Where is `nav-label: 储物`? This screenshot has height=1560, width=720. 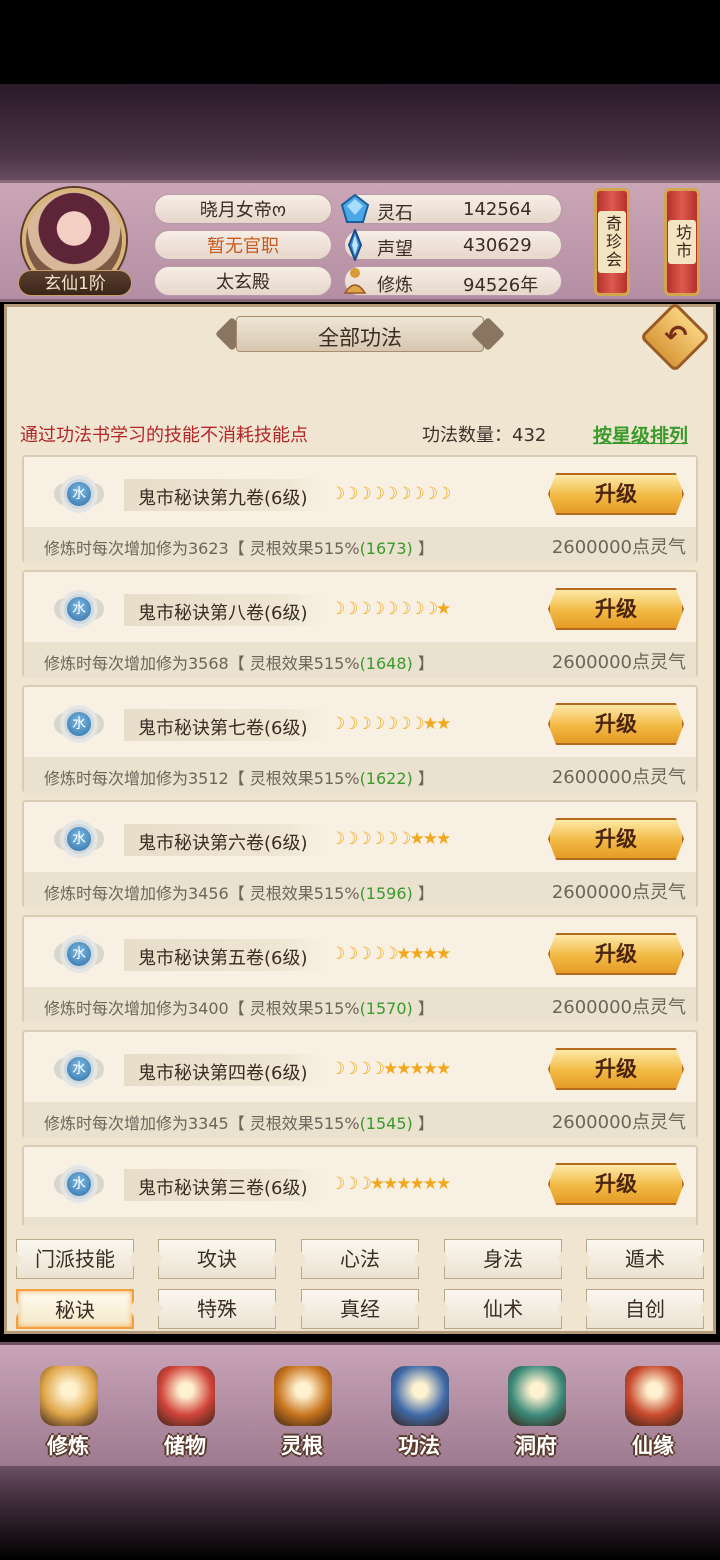 nav-label: 储物 is located at coordinates (185, 1446).